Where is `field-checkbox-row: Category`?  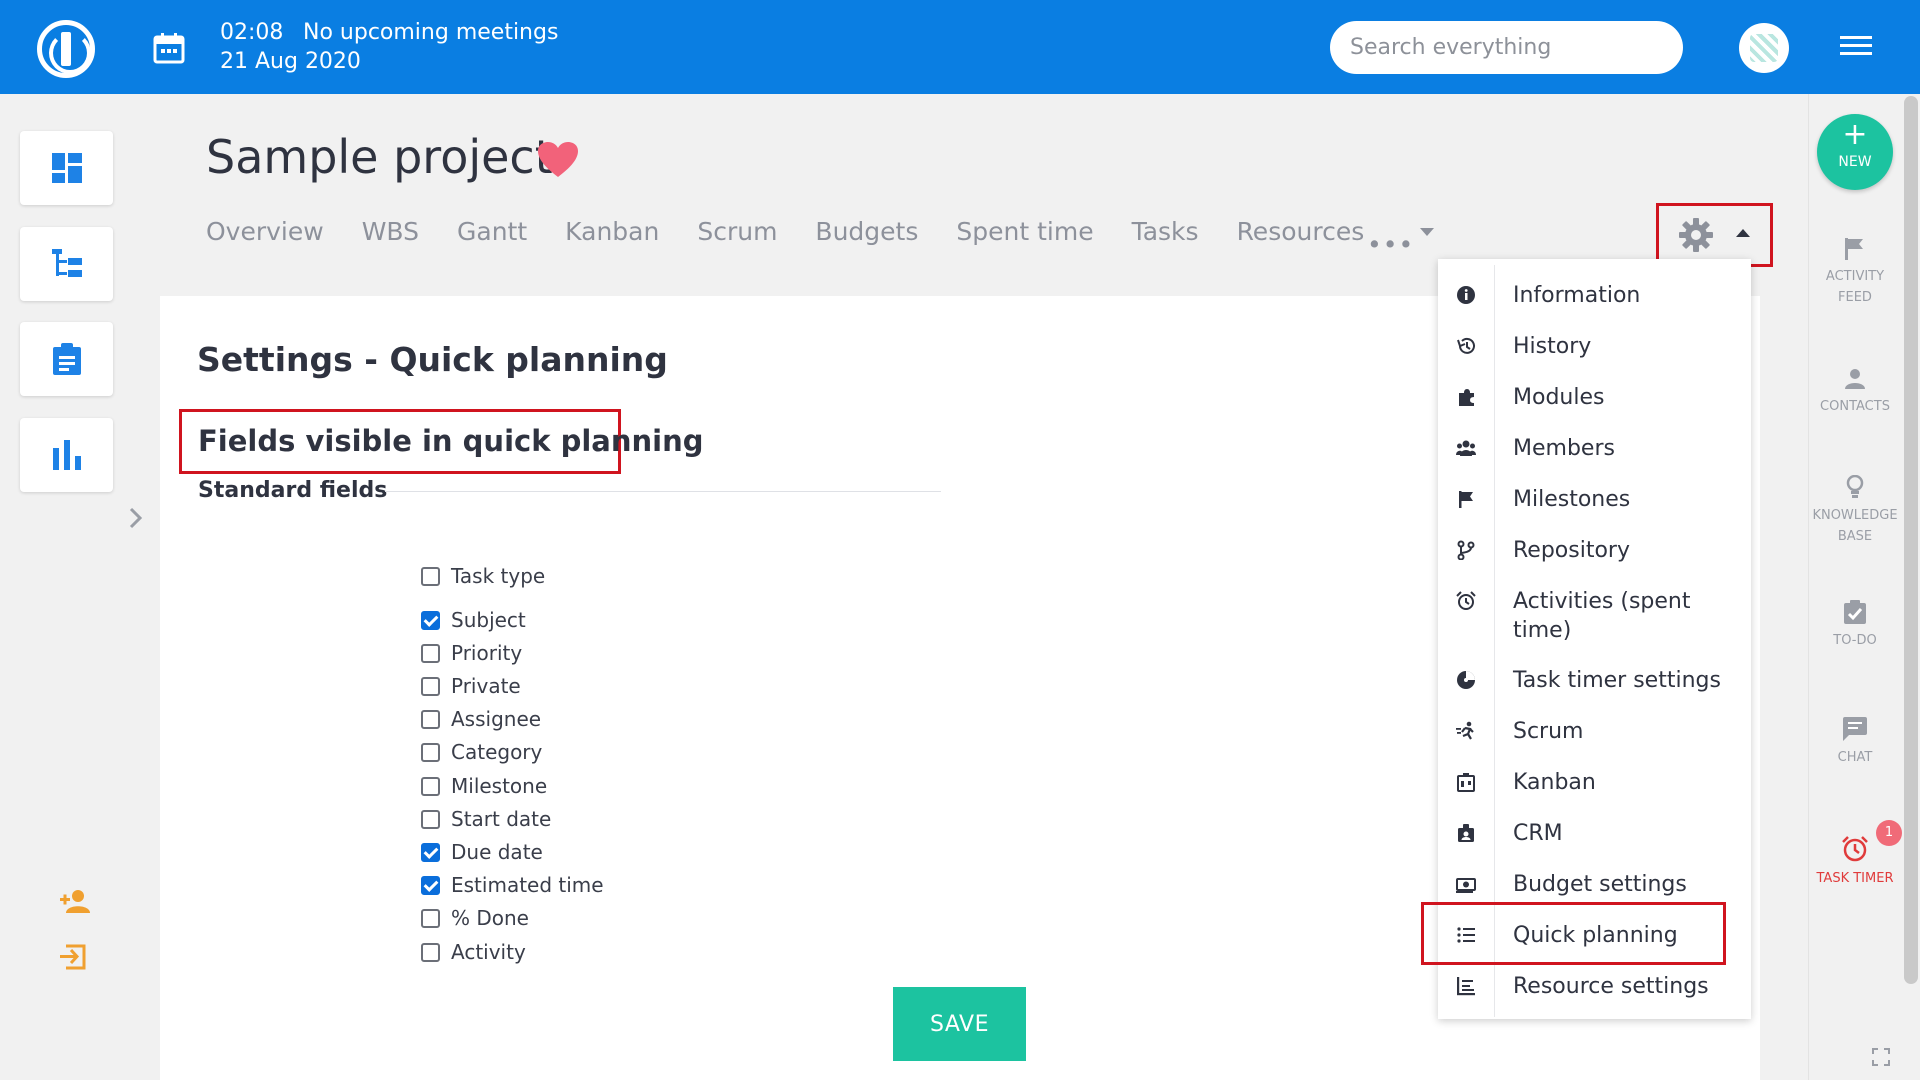
field-checkbox-row: Category is located at coordinates (481, 752).